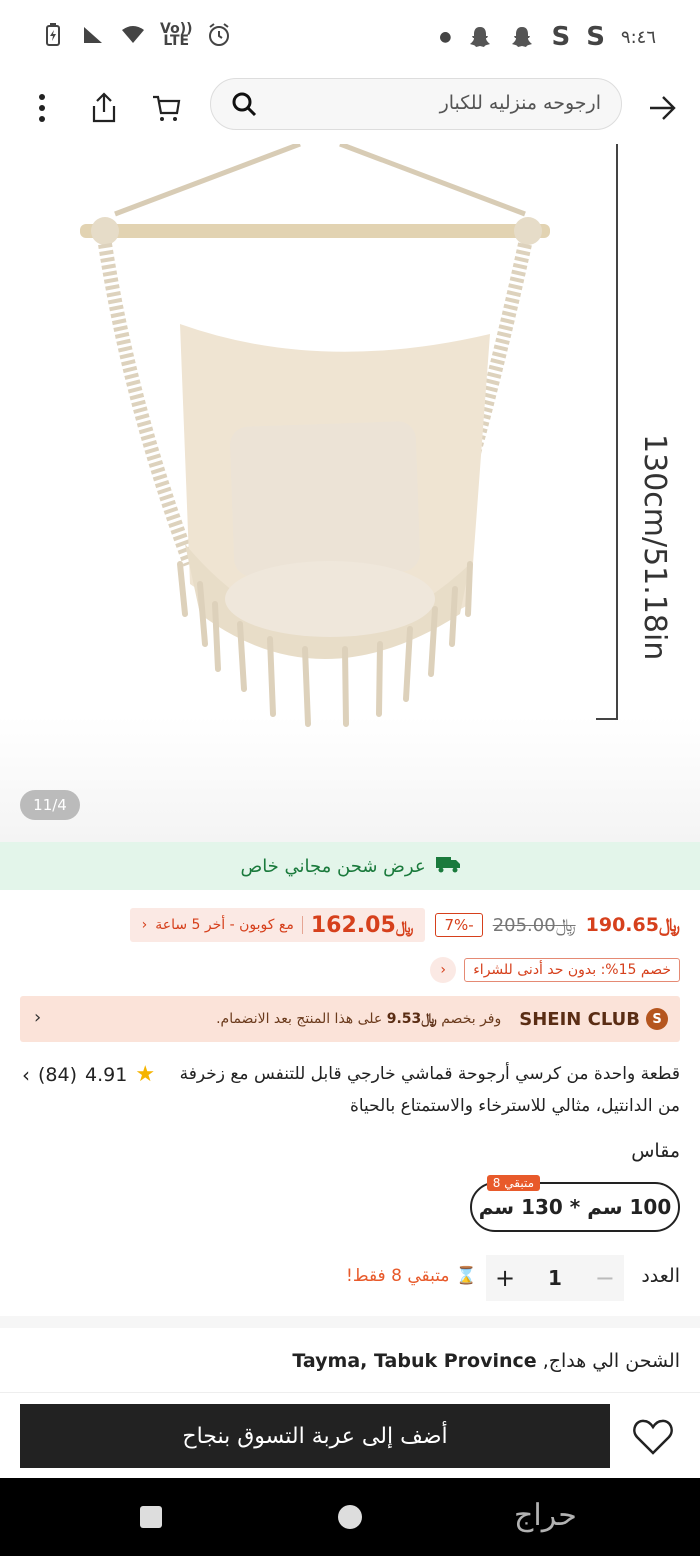 The image size is (700, 1556). I want to click on battery-icon, so click(53, 35).